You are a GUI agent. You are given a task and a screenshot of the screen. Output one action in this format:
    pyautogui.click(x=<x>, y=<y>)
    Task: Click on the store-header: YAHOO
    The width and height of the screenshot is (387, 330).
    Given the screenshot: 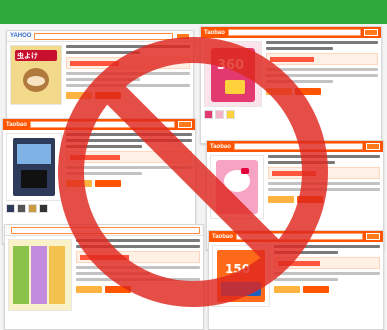 What is the action you would take?
    pyautogui.click(x=100, y=36)
    